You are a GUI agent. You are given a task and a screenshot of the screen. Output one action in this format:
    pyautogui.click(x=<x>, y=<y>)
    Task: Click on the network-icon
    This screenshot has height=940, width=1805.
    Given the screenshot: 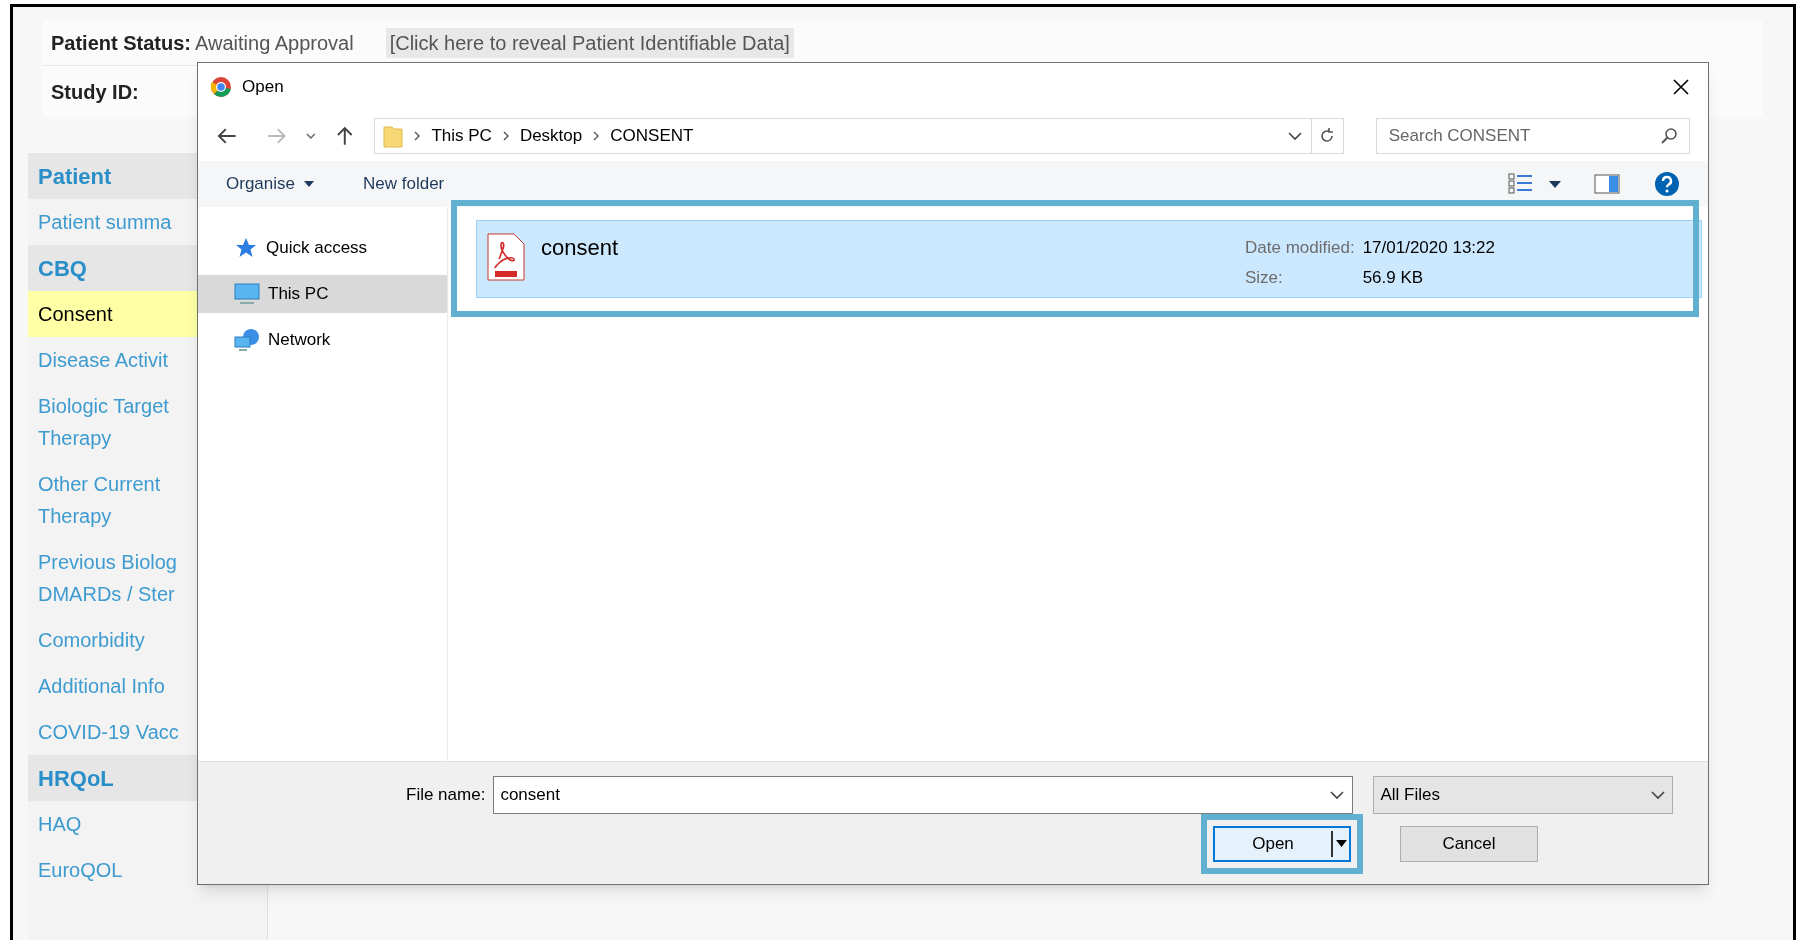 What is the action you would take?
    pyautogui.click(x=247, y=340)
    